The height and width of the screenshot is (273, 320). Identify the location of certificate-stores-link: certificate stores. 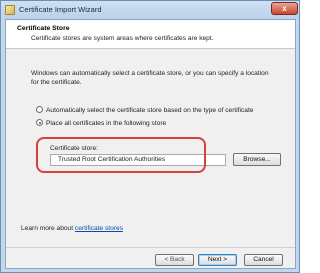
(99, 228).